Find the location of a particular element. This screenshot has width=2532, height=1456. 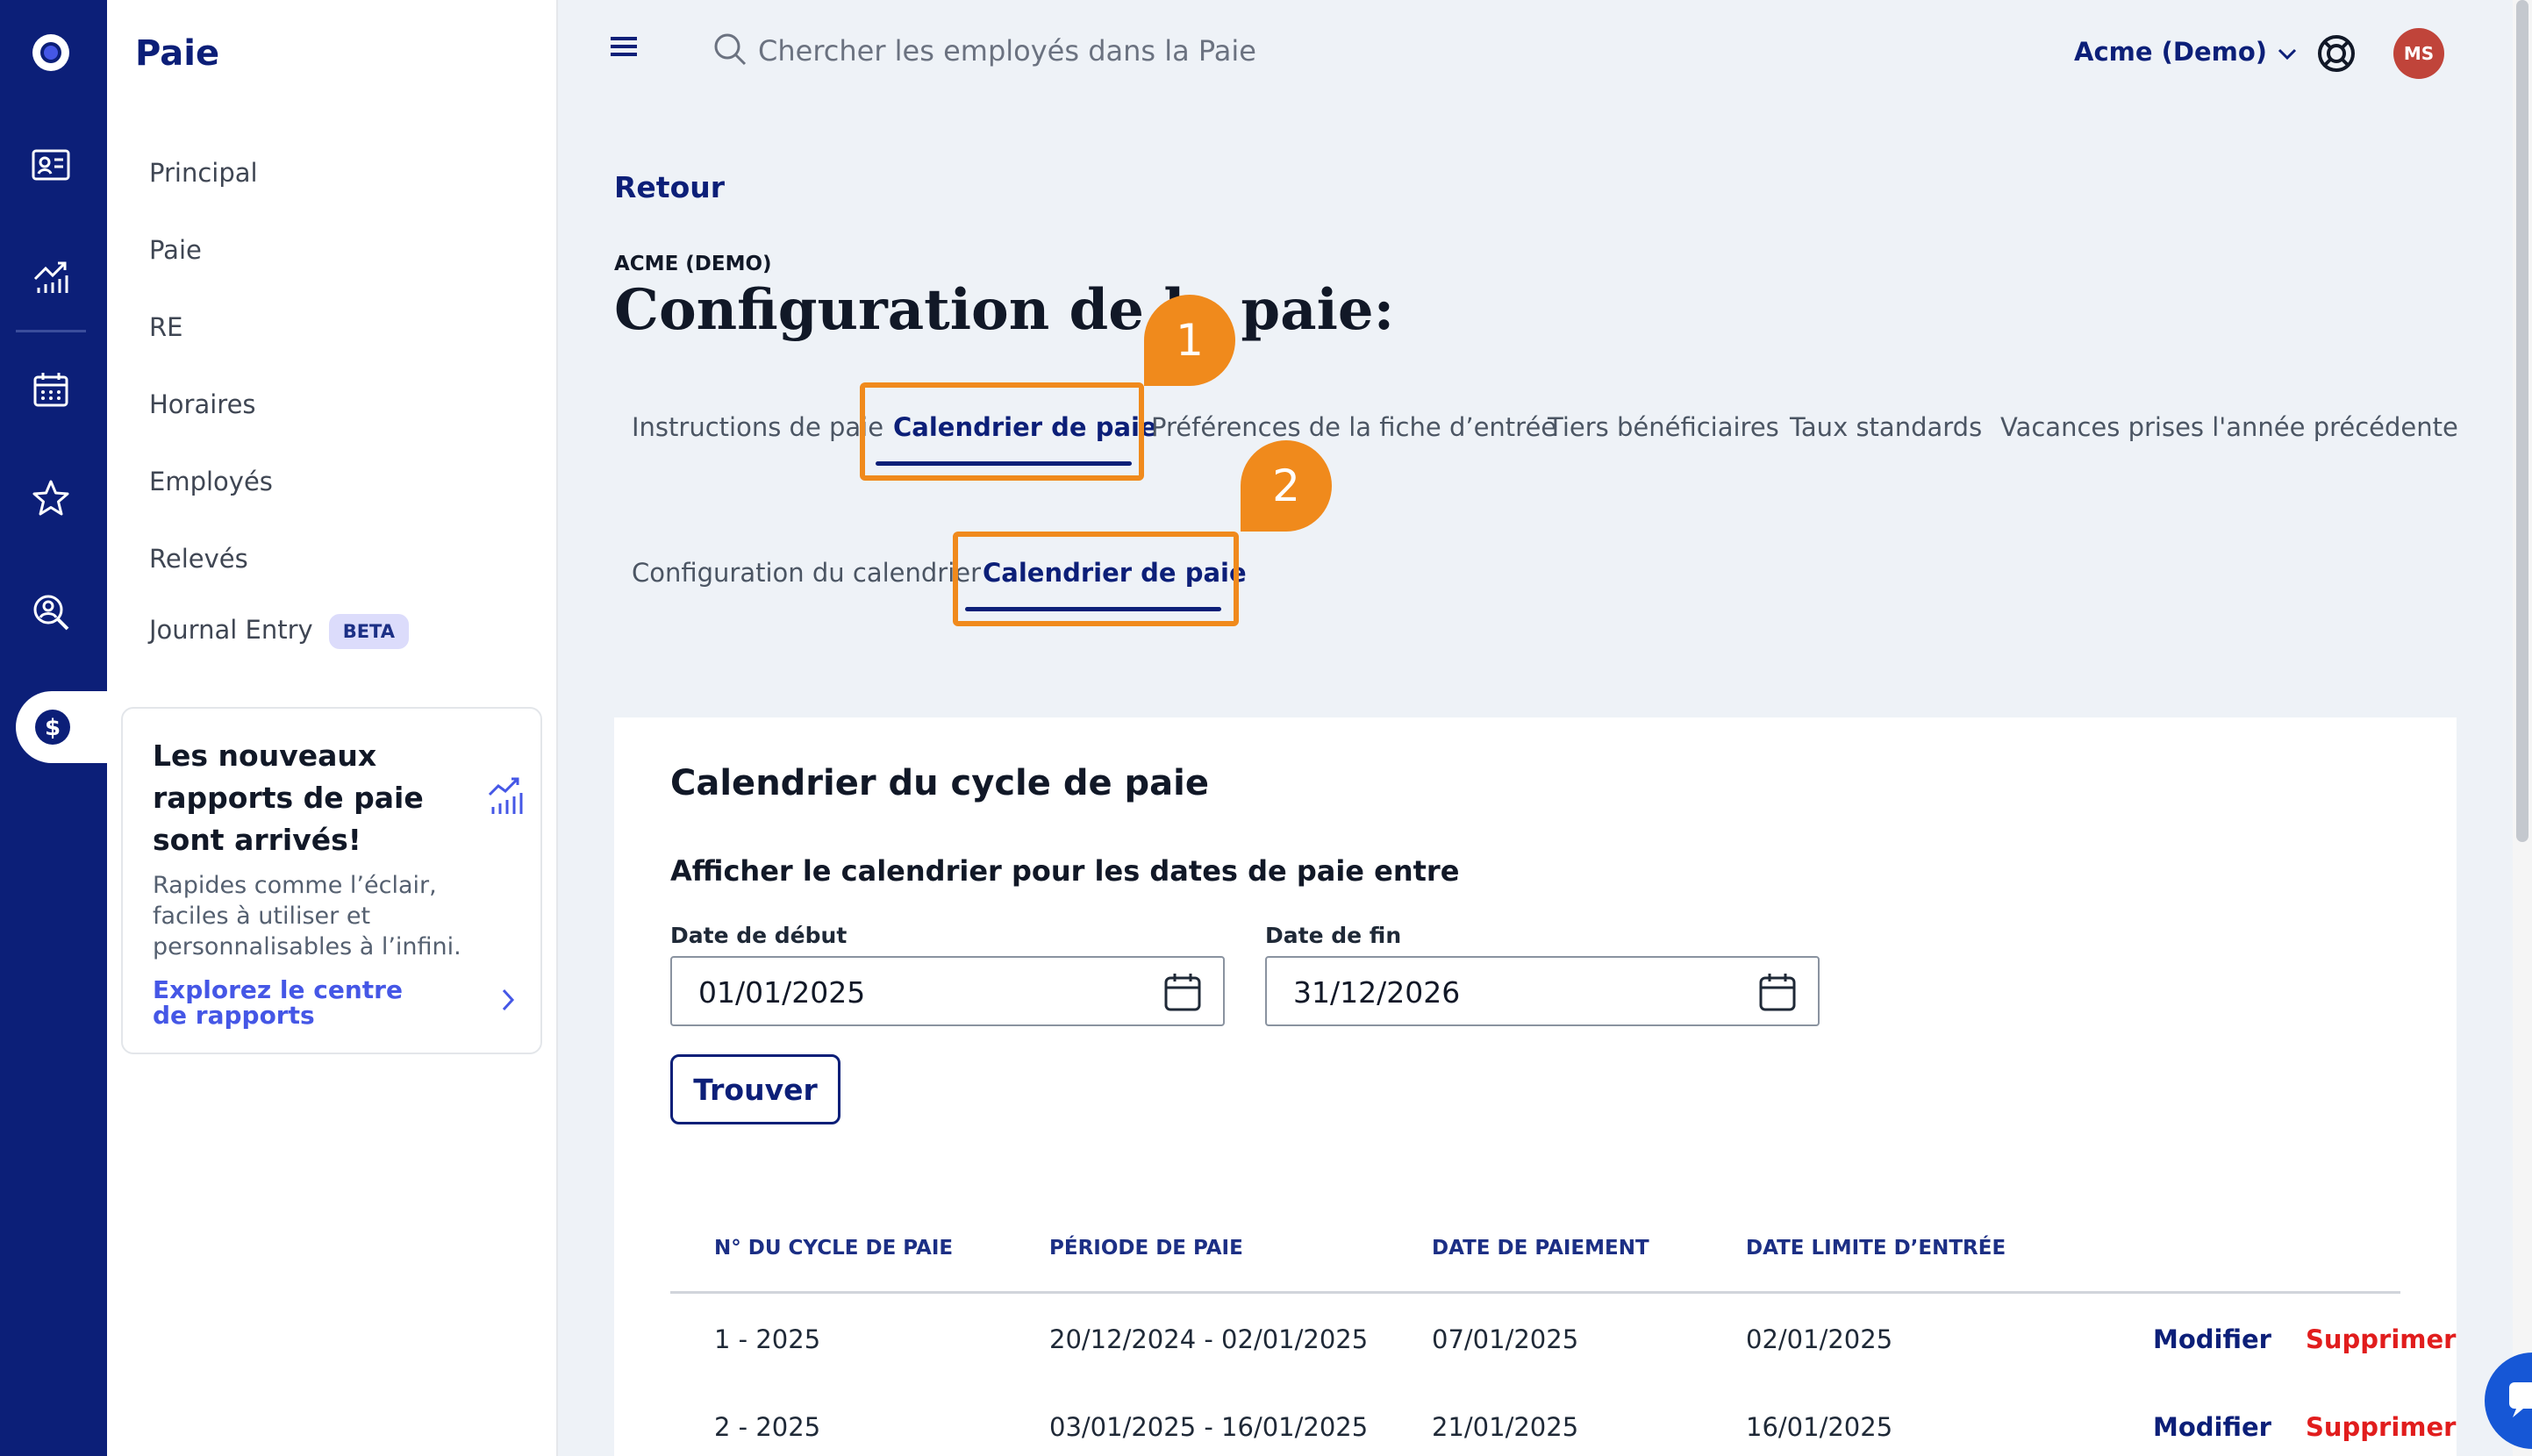

avatar: MS is located at coordinates (2418, 53).